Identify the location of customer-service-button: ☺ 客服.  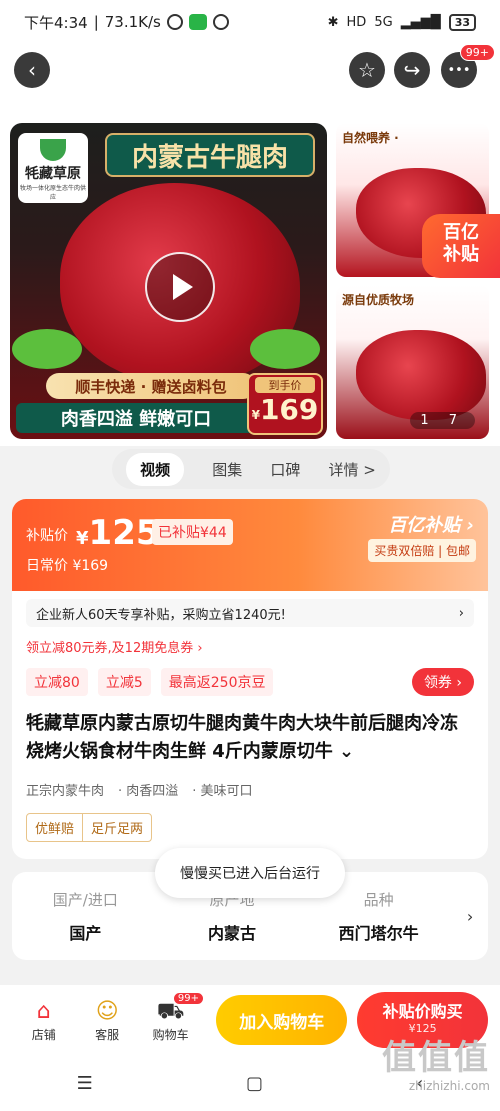
(106, 1020).